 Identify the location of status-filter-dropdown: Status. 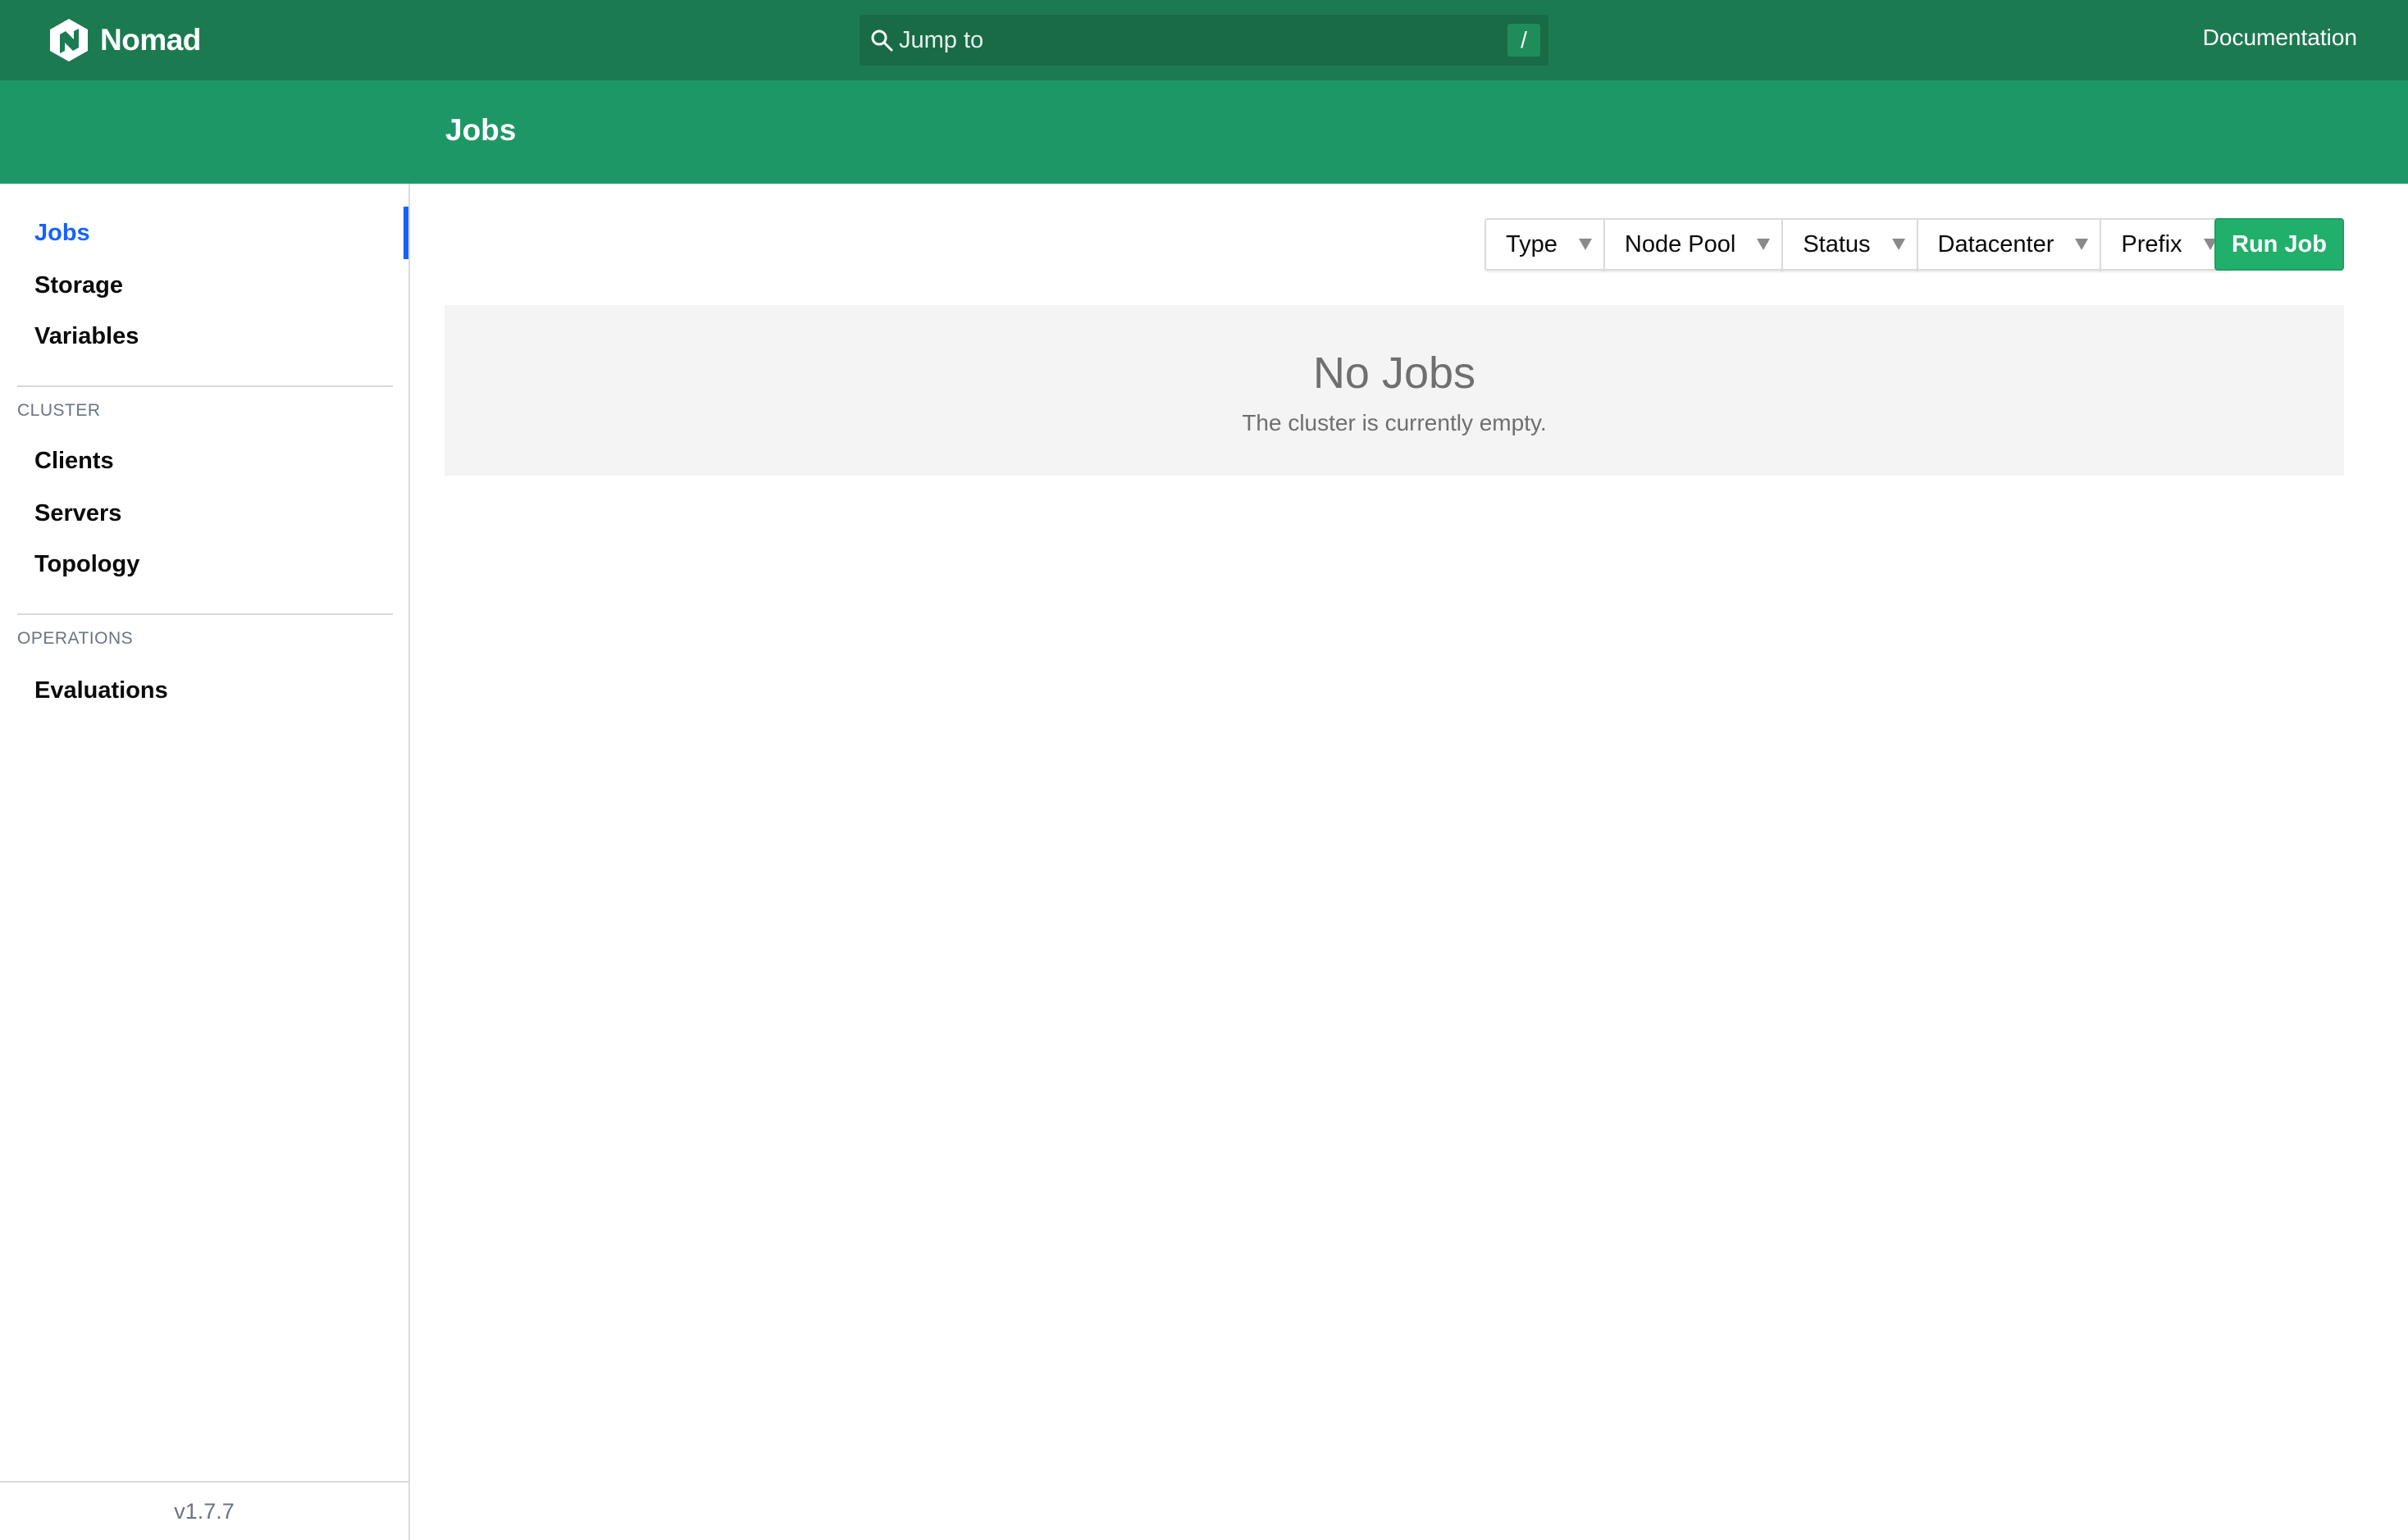
(1850, 244).